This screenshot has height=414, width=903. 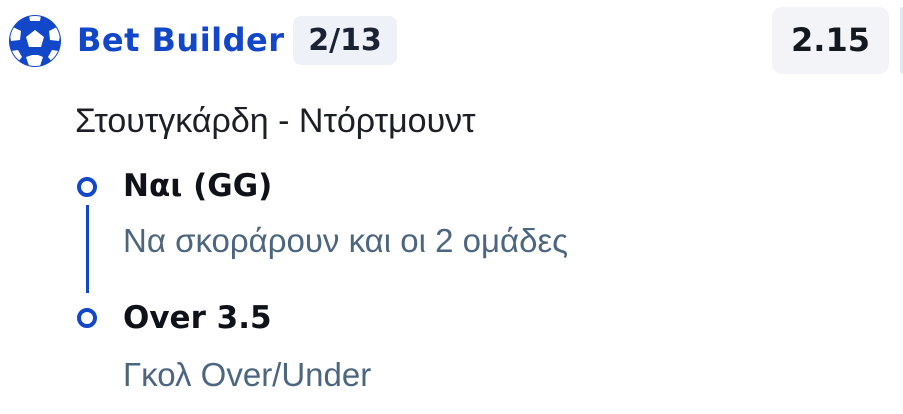 What do you see at coordinates (197, 318) in the screenshot?
I see `selection-title: Over 3.5` at bounding box center [197, 318].